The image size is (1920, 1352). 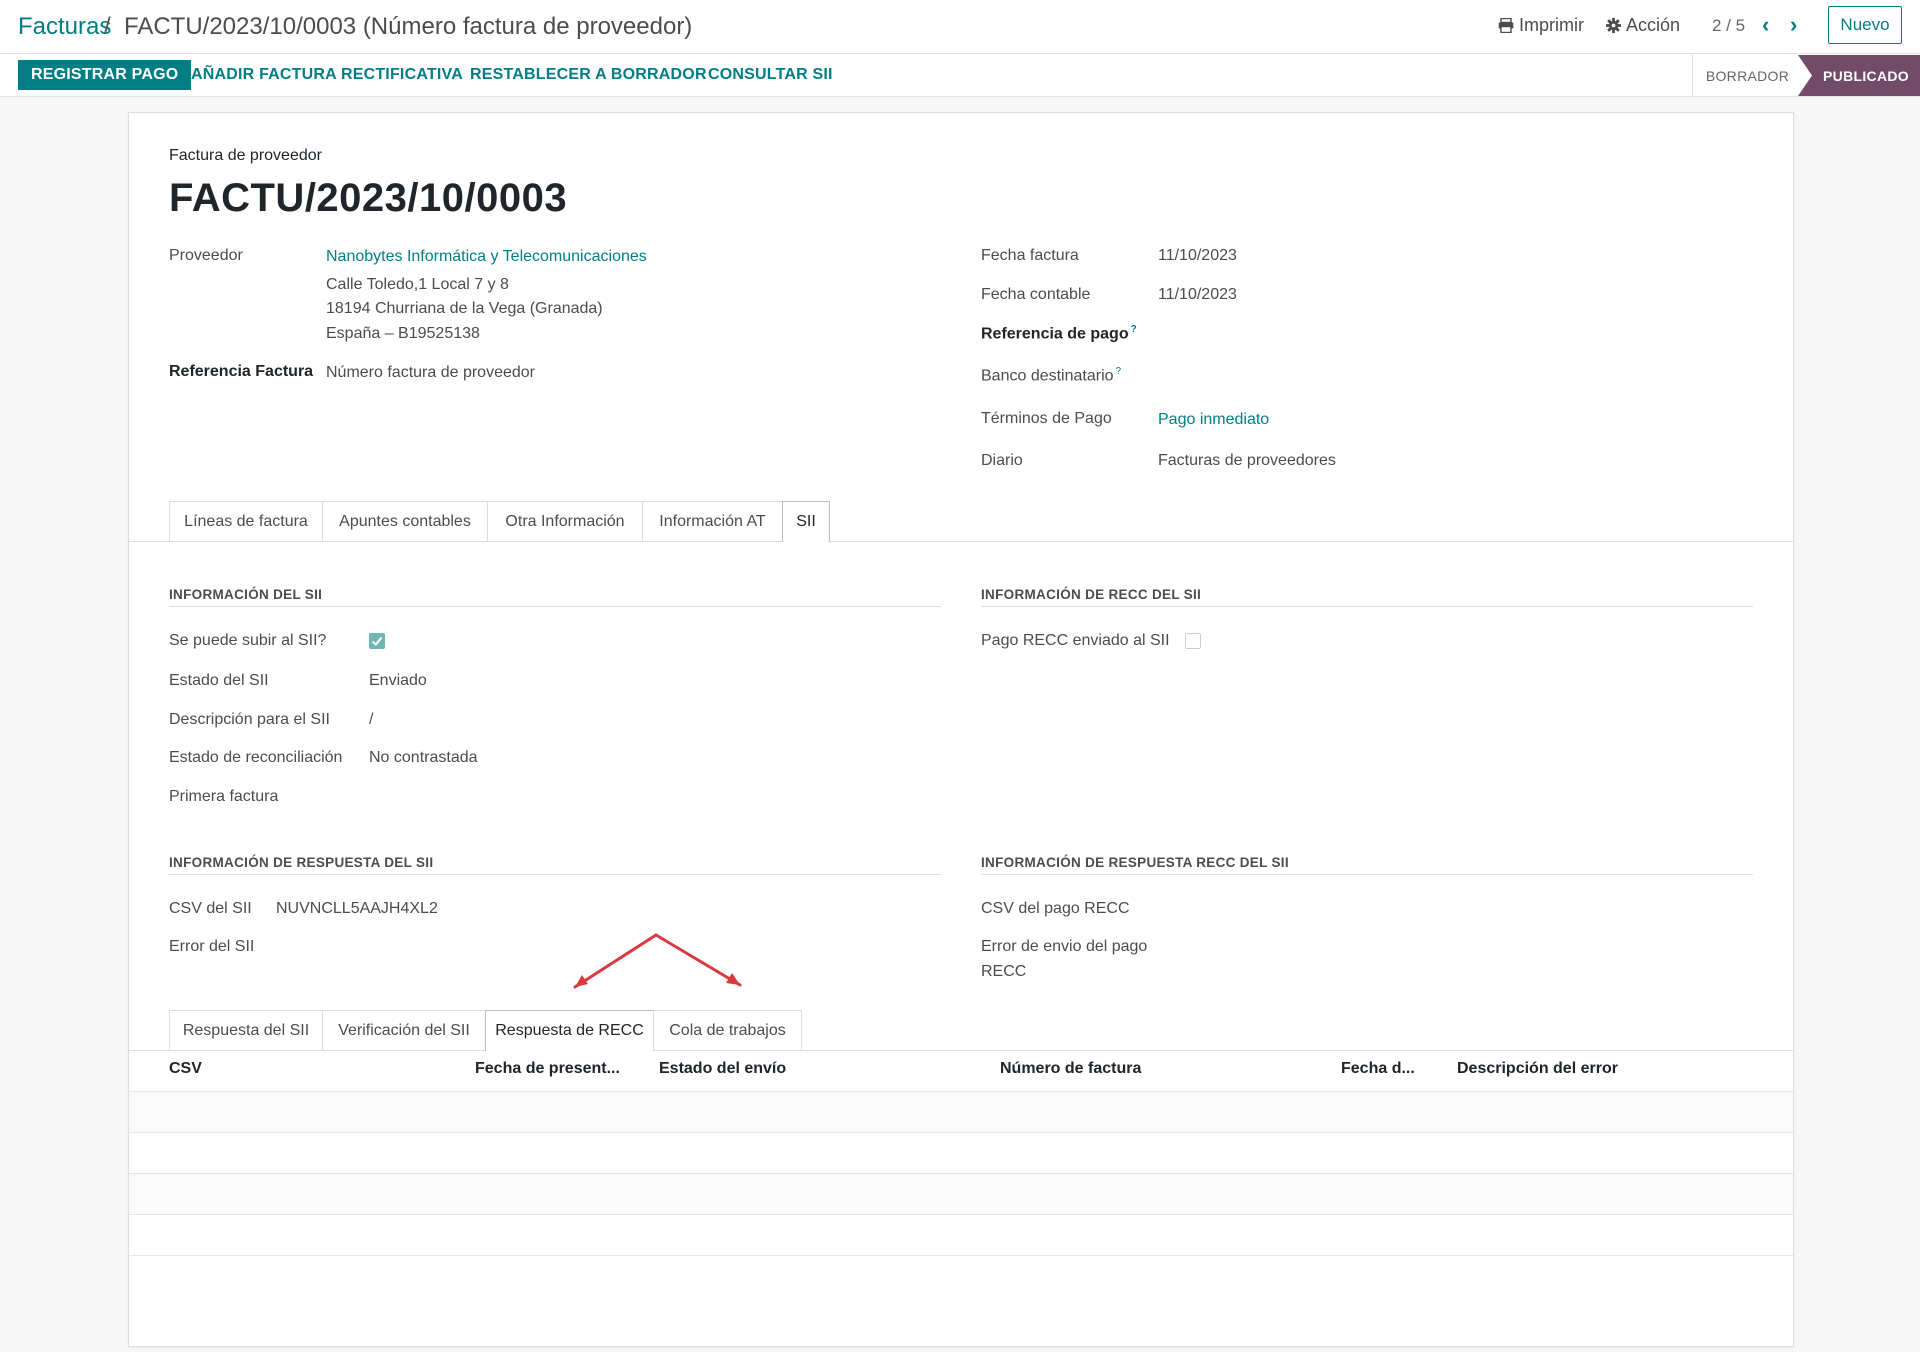 What do you see at coordinates (1247, 461) in the screenshot?
I see `journal-value: Facturas de proveedores` at bounding box center [1247, 461].